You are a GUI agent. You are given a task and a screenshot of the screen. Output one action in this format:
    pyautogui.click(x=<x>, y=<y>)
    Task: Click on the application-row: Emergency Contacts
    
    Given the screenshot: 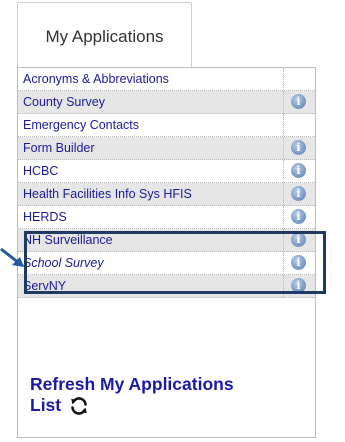 What is the action you would take?
    pyautogui.click(x=166, y=125)
    